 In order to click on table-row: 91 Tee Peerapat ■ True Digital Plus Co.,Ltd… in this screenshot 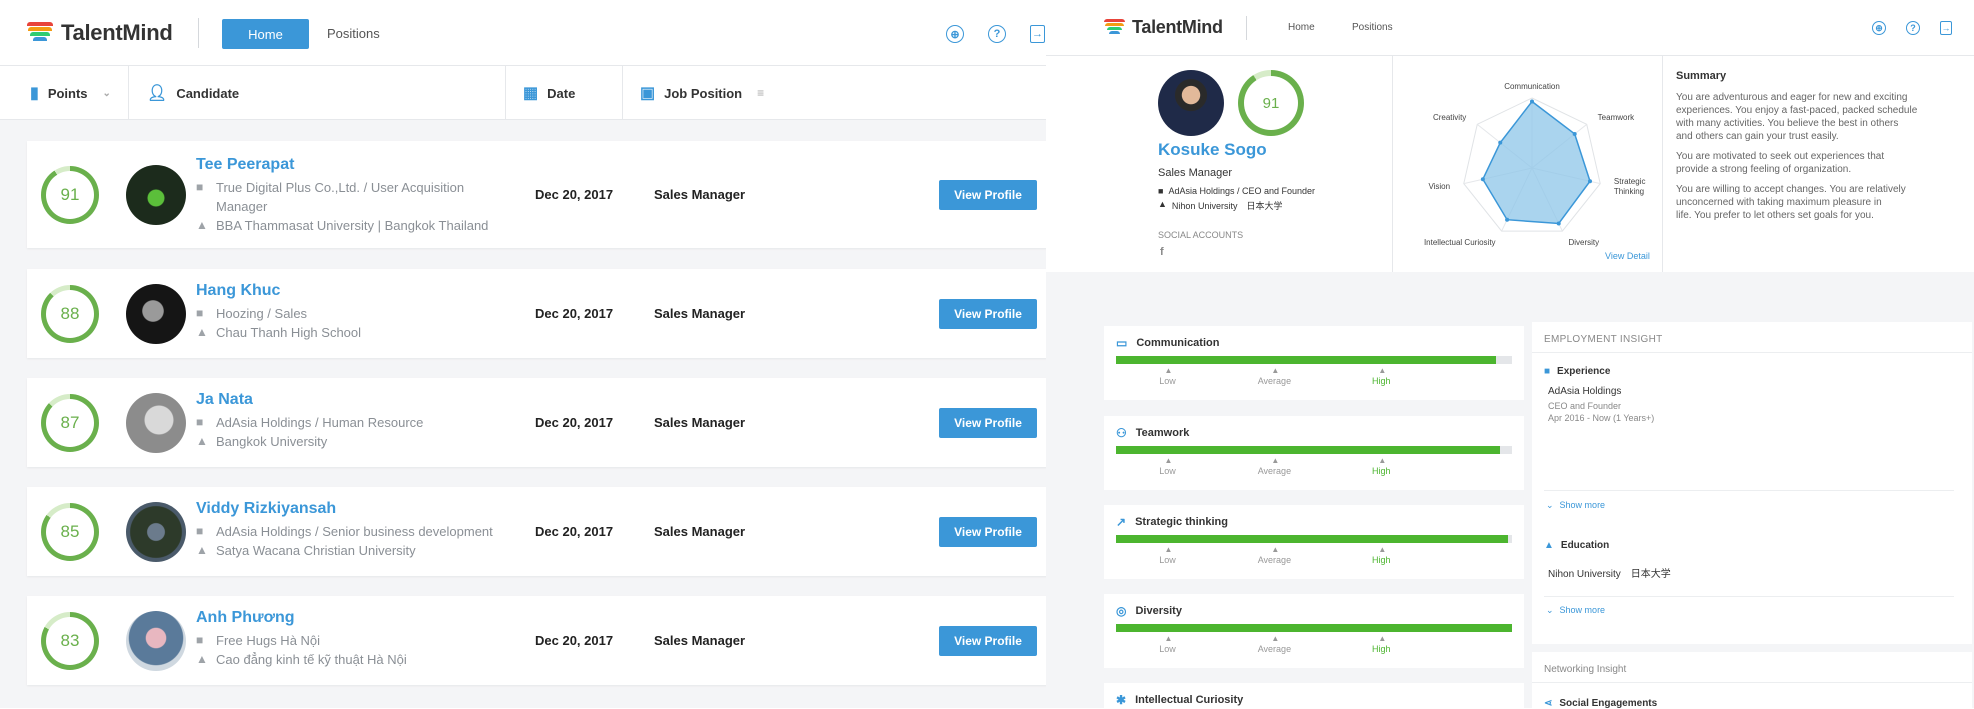, I will do `click(537, 194)`.